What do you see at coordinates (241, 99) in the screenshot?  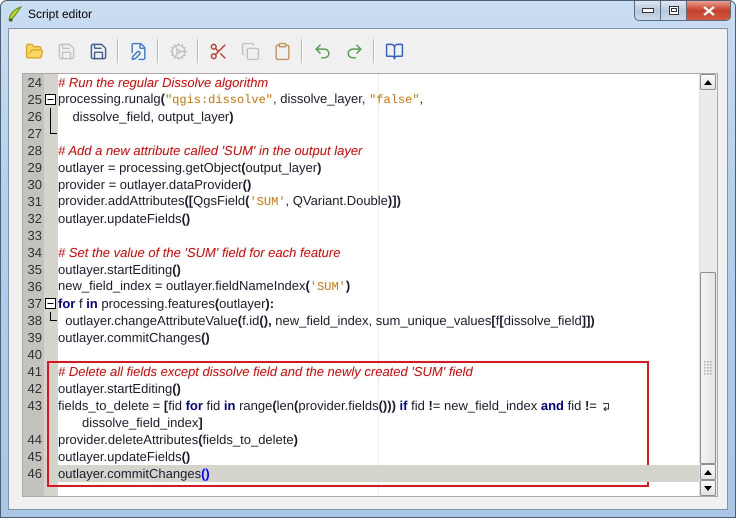 I see `code-line: processing.runalg("qgis:dissolve", dissolve_layer, "false",` at bounding box center [241, 99].